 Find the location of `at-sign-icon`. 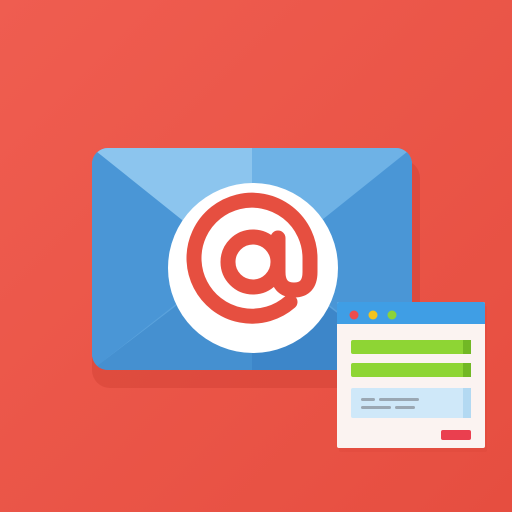

at-sign-icon is located at coordinates (252, 258).